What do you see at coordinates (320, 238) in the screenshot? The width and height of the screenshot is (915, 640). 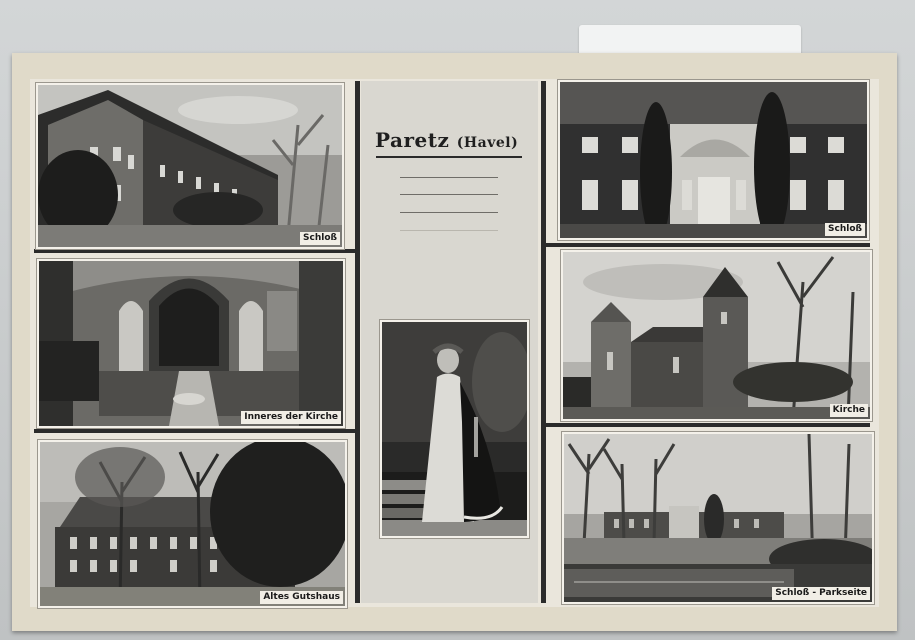 I see `caption-schloss-front: Schloß` at bounding box center [320, 238].